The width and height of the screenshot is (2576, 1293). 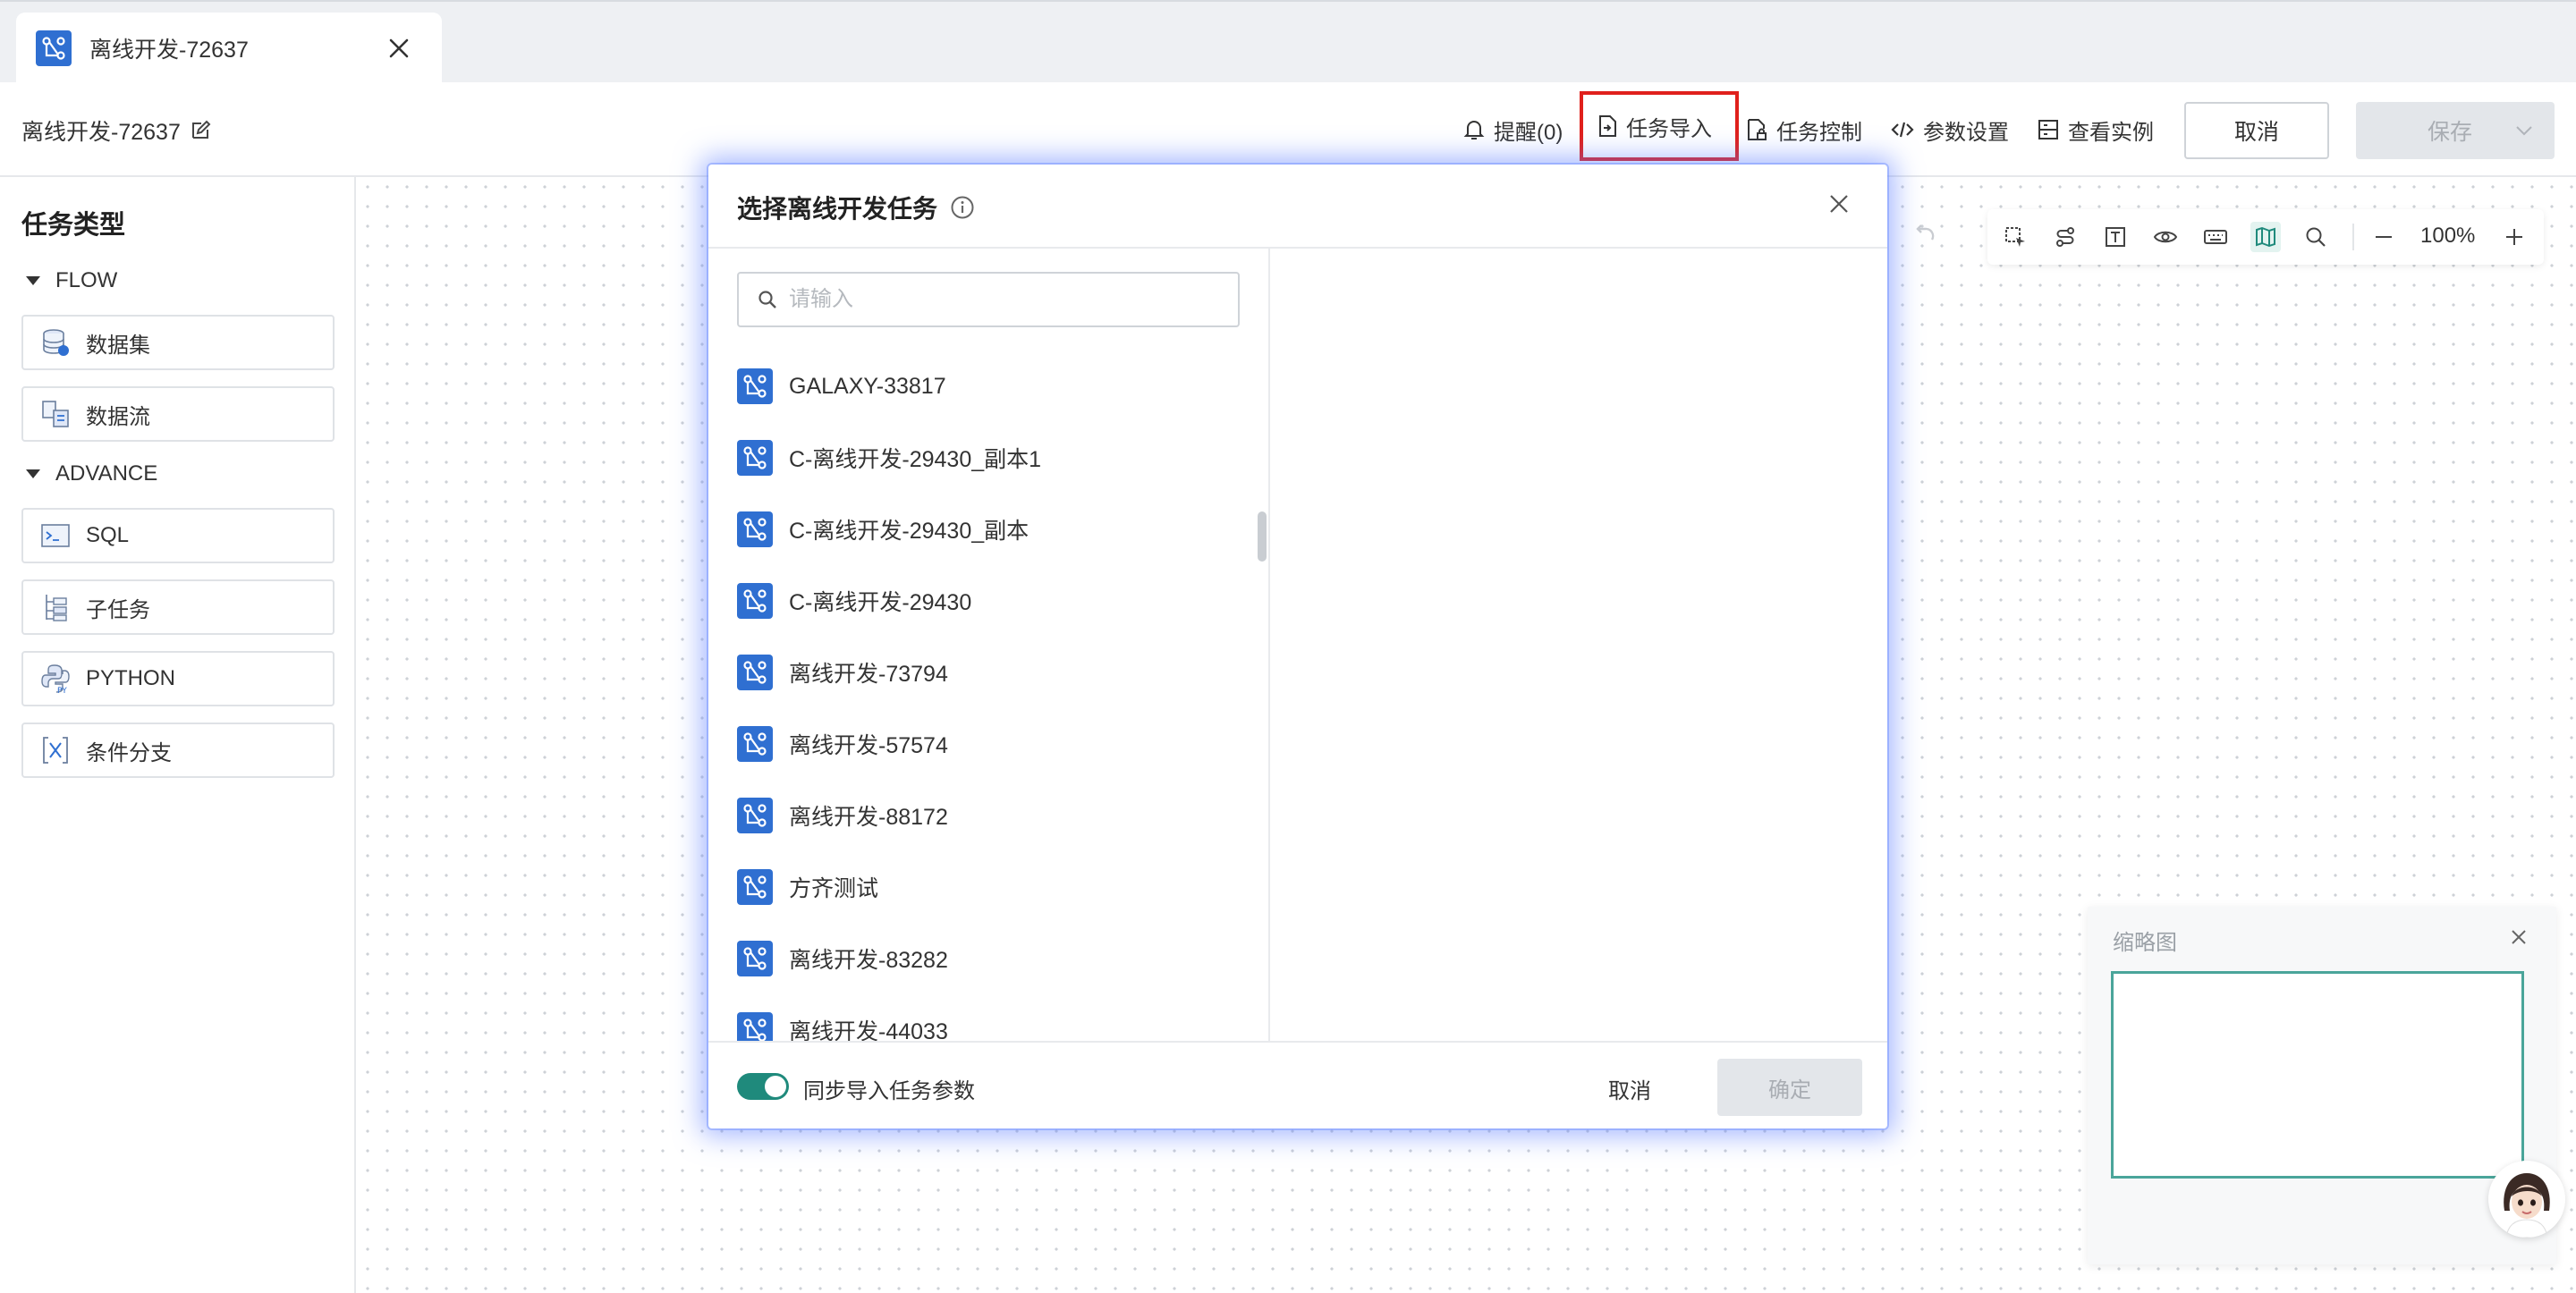 I want to click on minus-icon, so click(x=2384, y=237).